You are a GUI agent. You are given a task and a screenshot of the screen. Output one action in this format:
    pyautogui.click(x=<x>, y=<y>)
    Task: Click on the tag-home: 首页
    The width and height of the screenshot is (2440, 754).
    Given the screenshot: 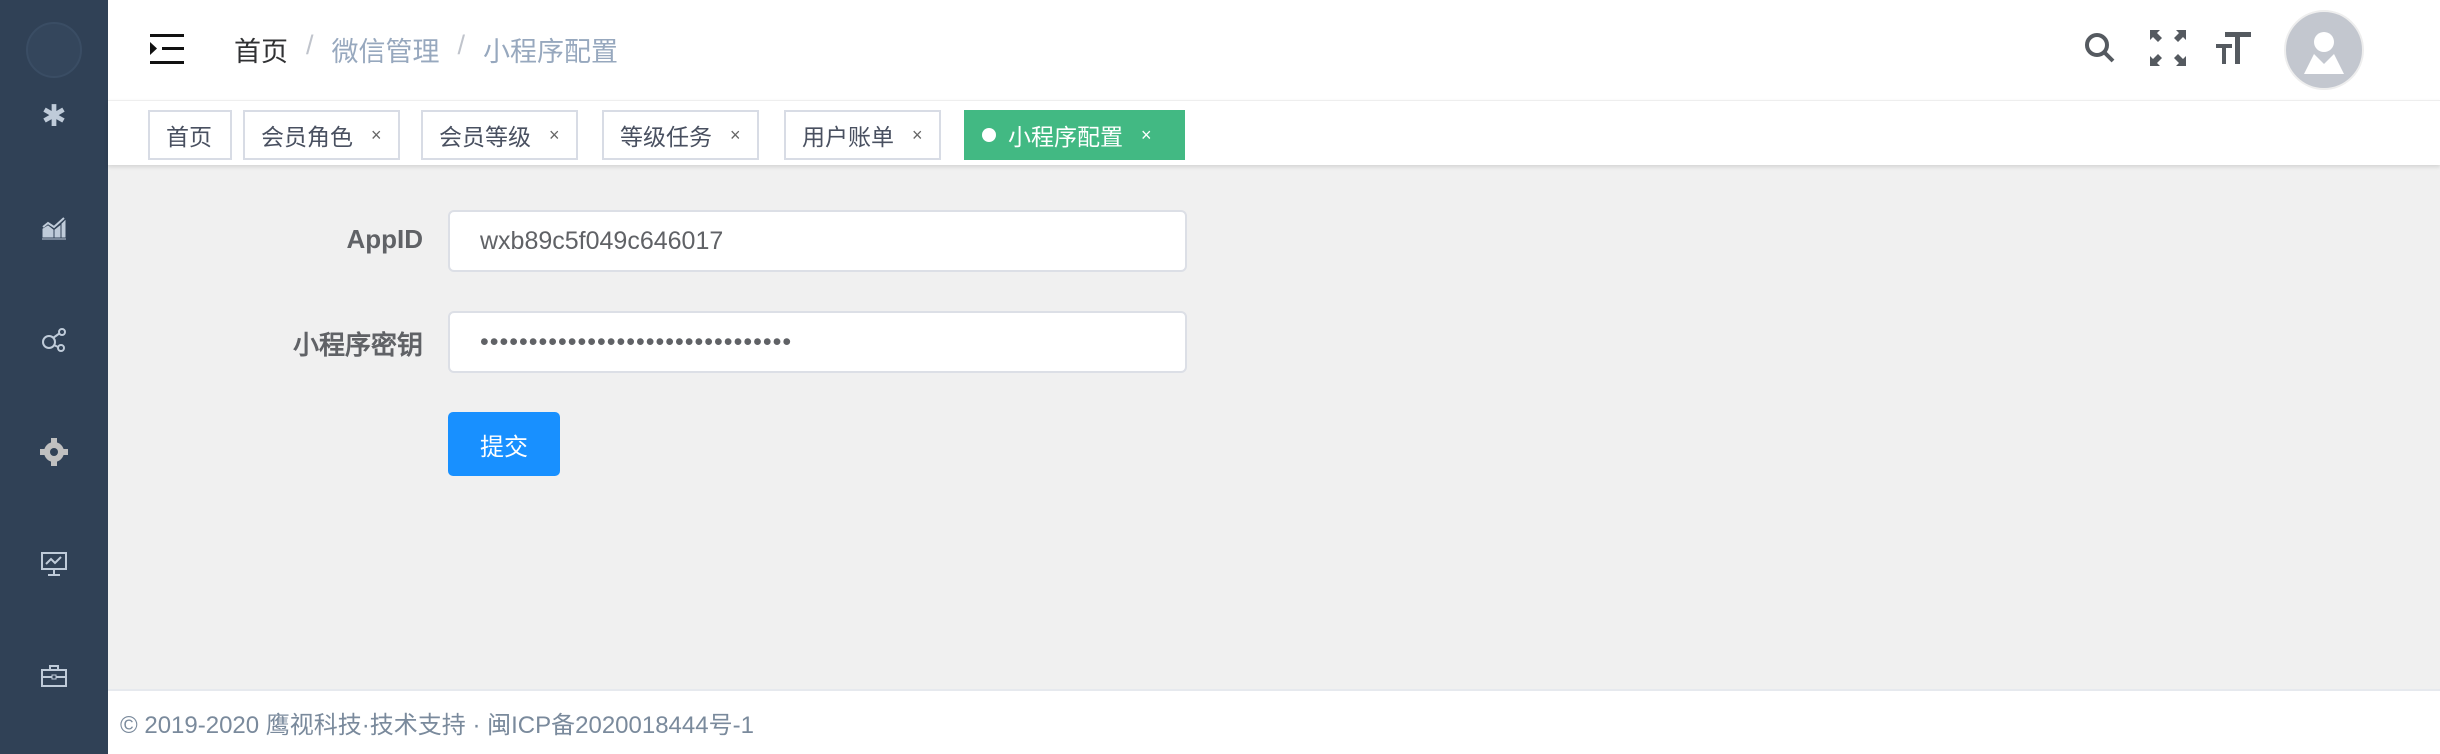 What is the action you would take?
    pyautogui.click(x=190, y=135)
    